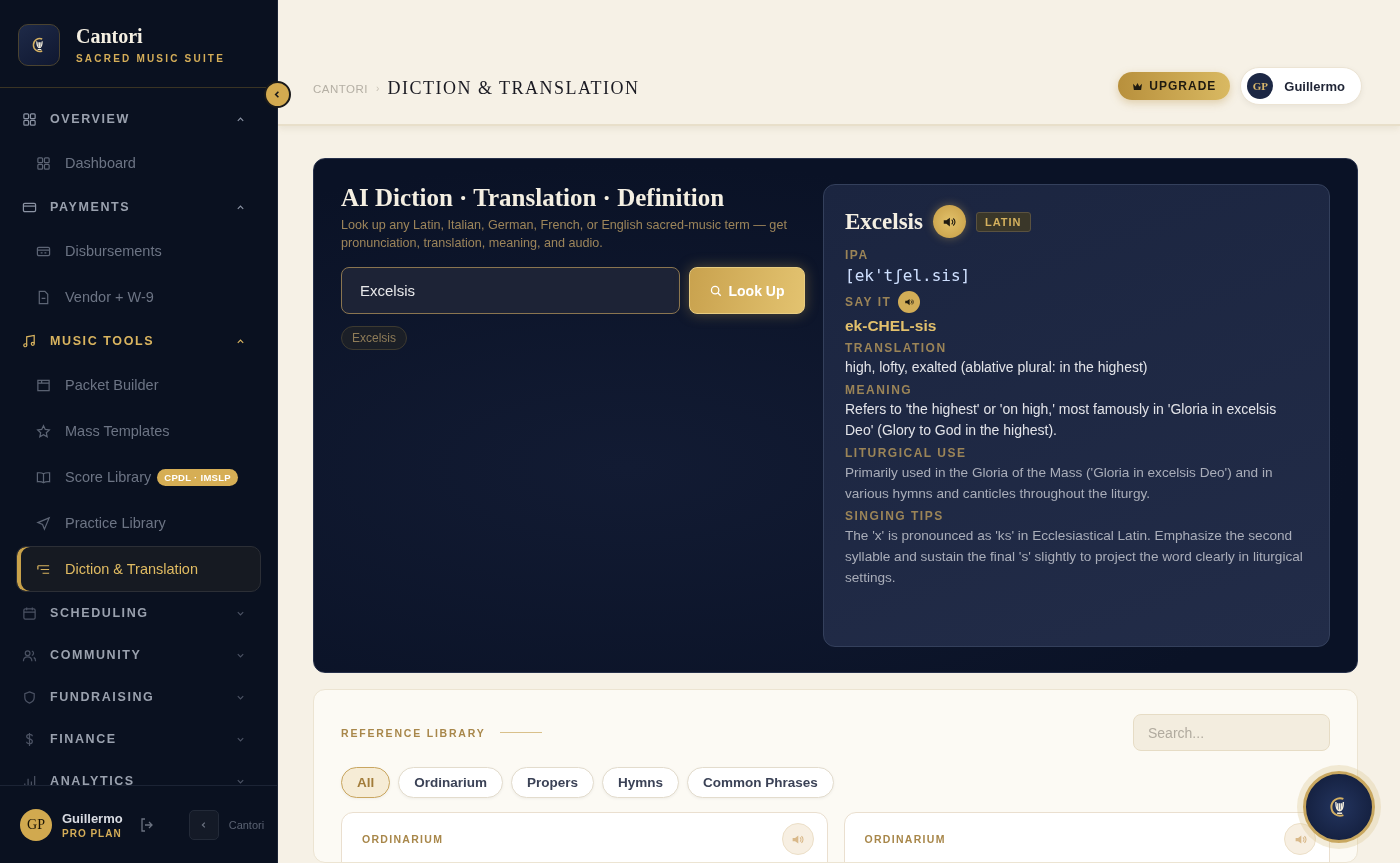 Image resolution: width=1400 pixels, height=863 pixels. I want to click on upgrade-button: UPGRADE, so click(1174, 86).